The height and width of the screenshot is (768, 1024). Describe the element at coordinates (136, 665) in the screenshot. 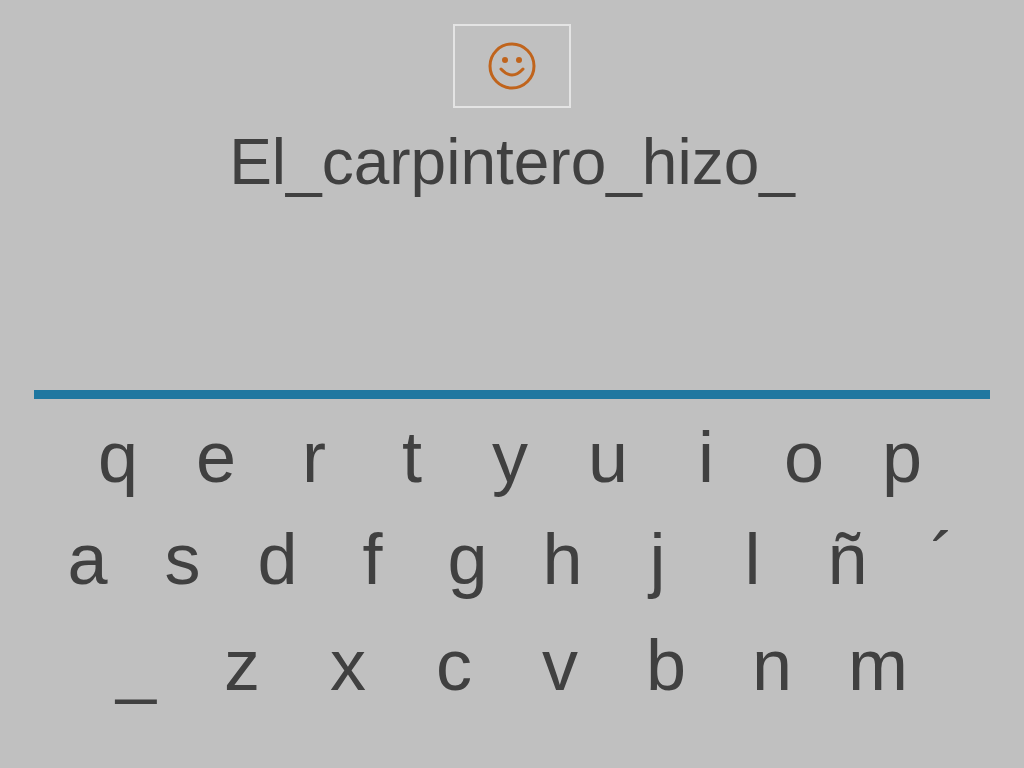

I see `letter-key: _` at that location.